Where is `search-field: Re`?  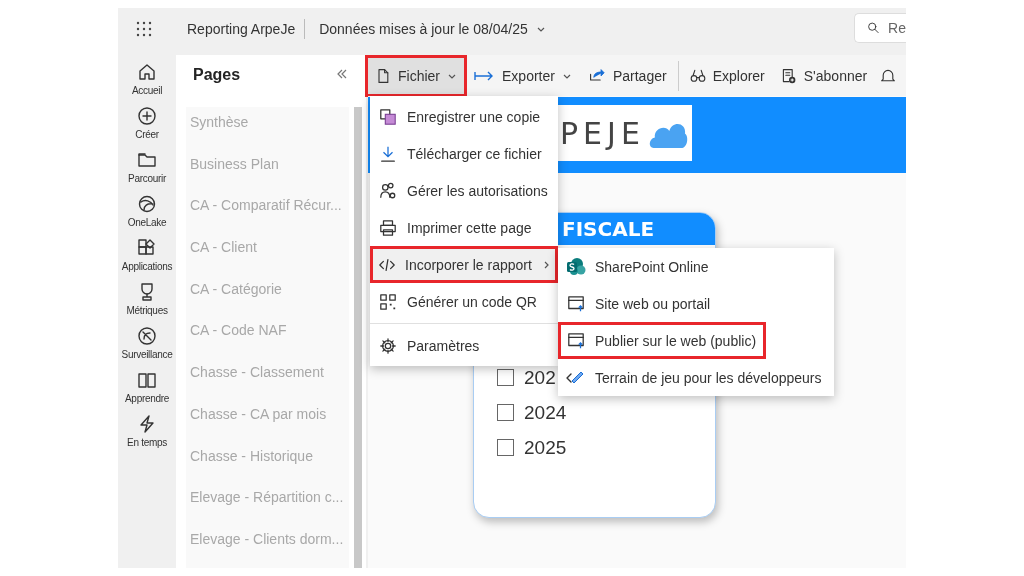 search-field: Re is located at coordinates (880, 28).